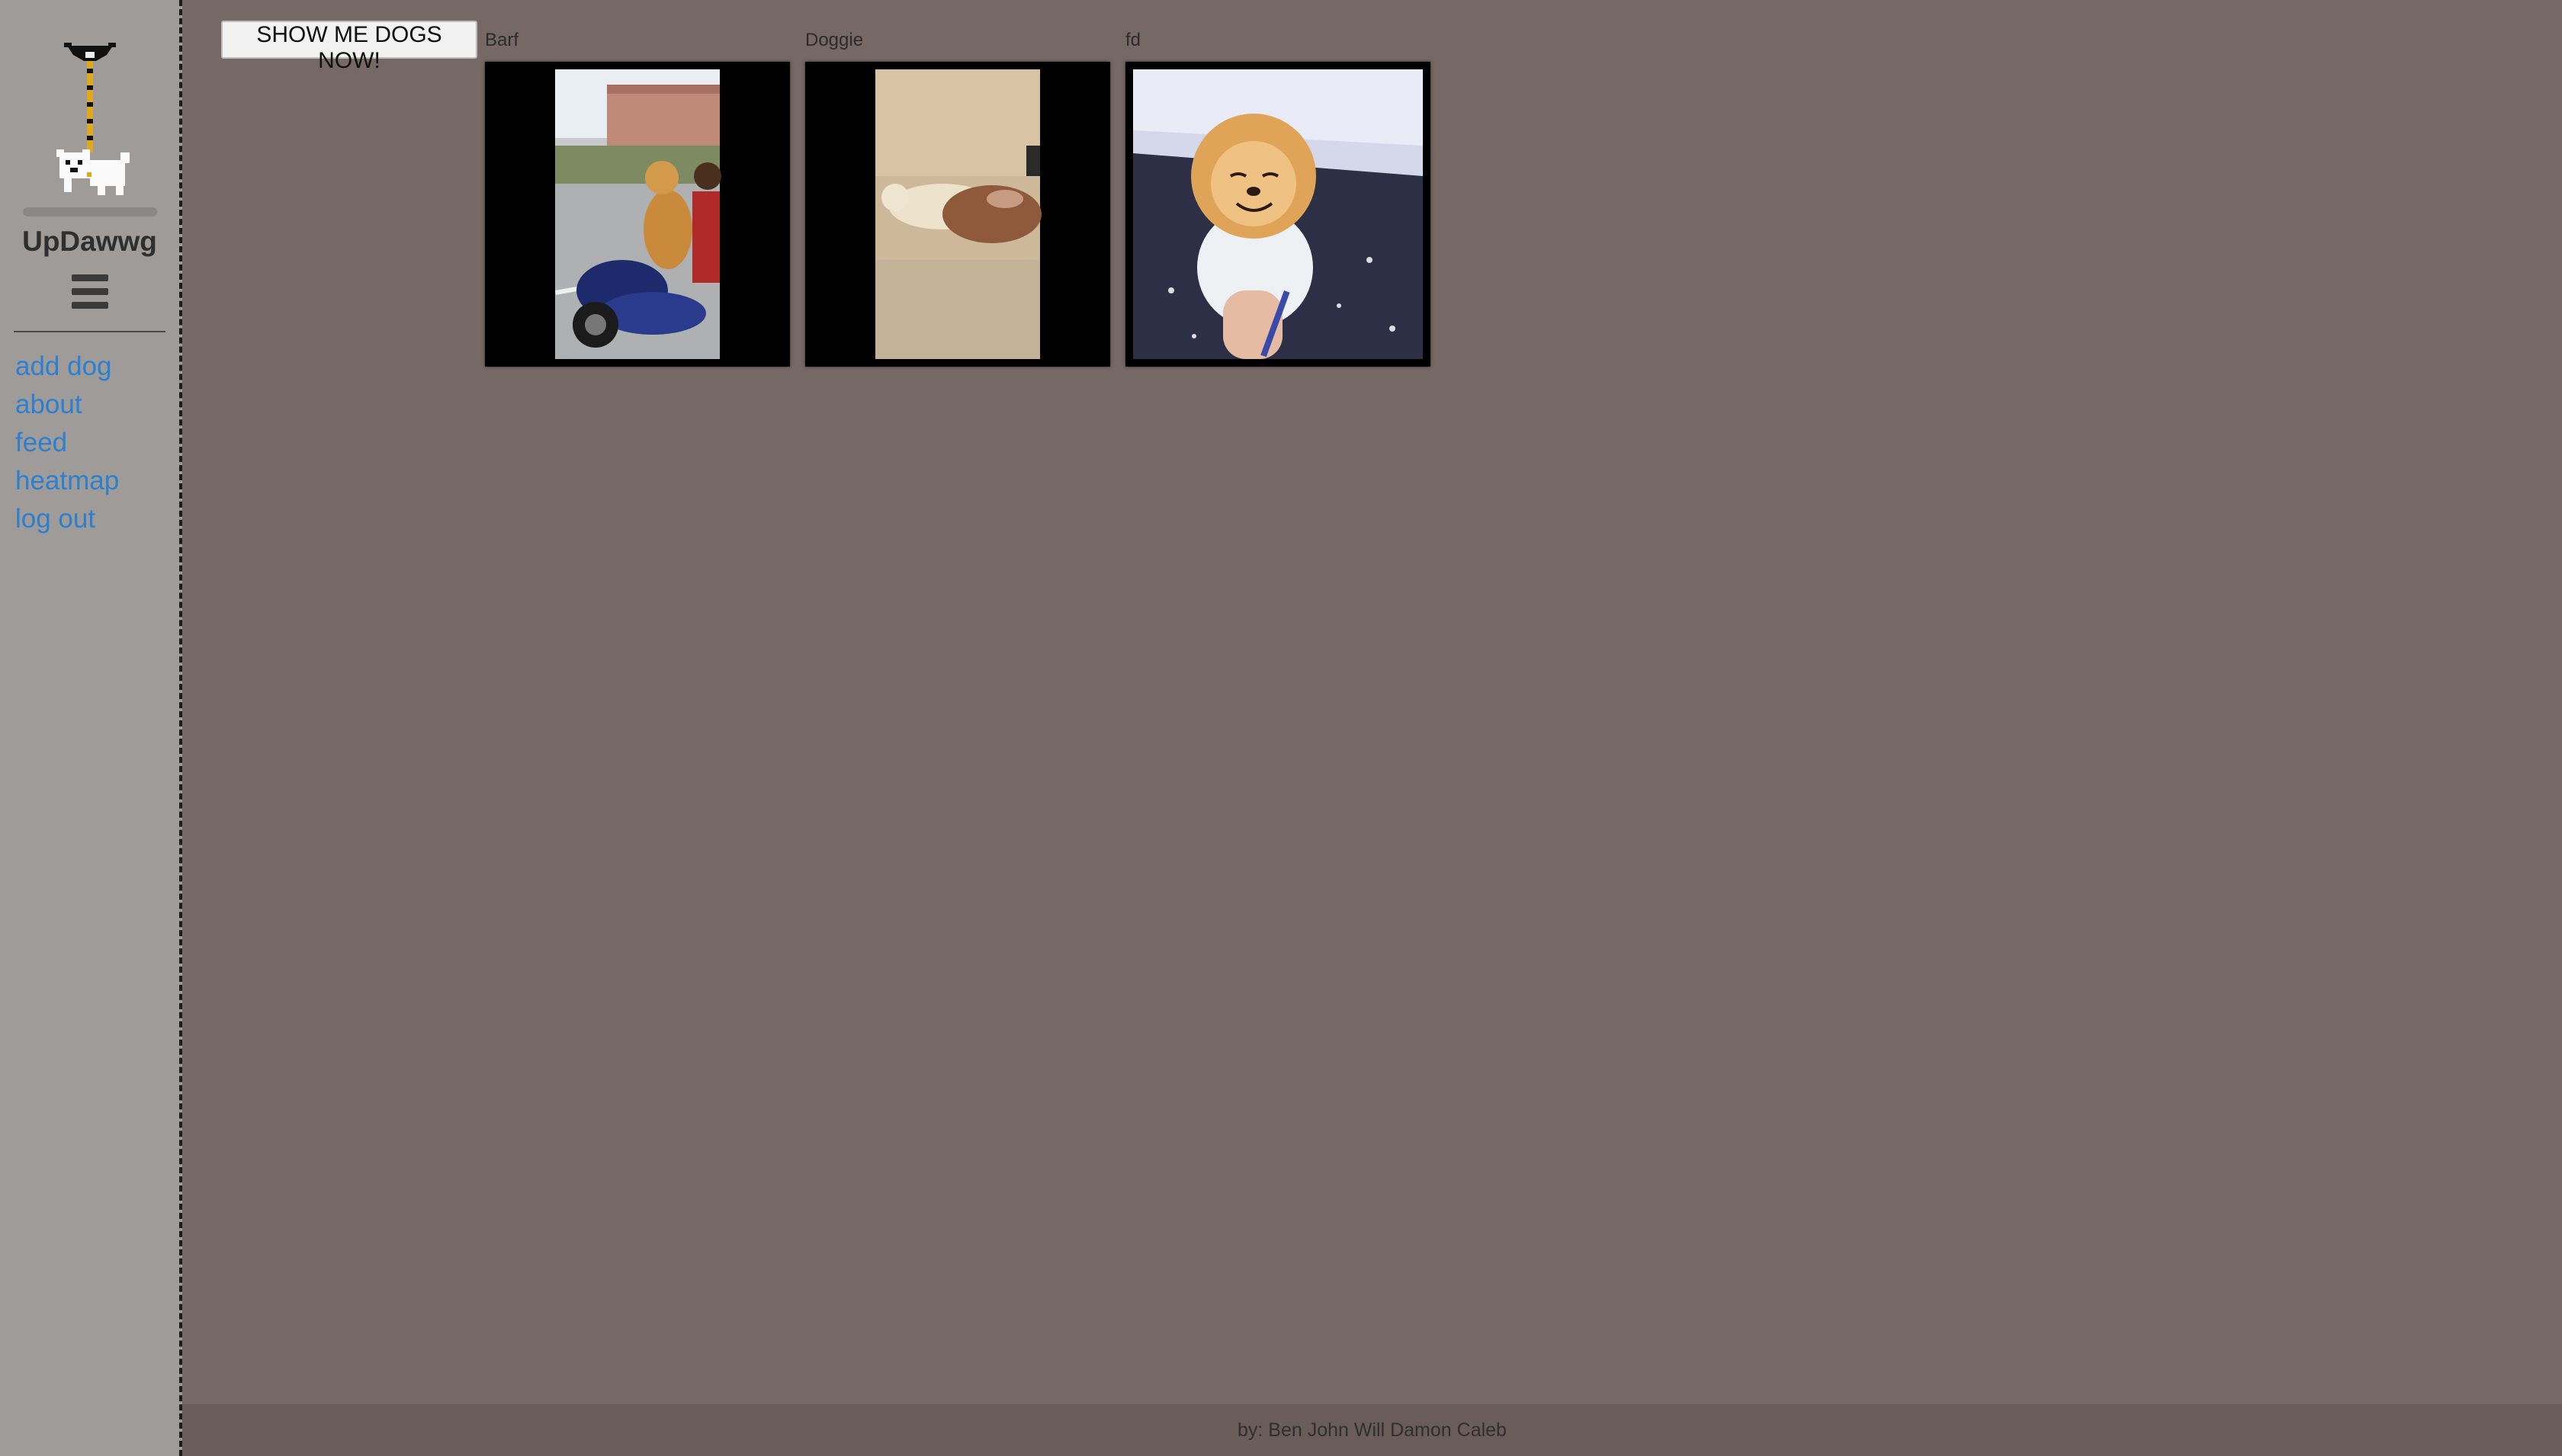 The image size is (2562, 1456). What do you see at coordinates (502, 40) in the screenshot?
I see `dog-name: Barf` at bounding box center [502, 40].